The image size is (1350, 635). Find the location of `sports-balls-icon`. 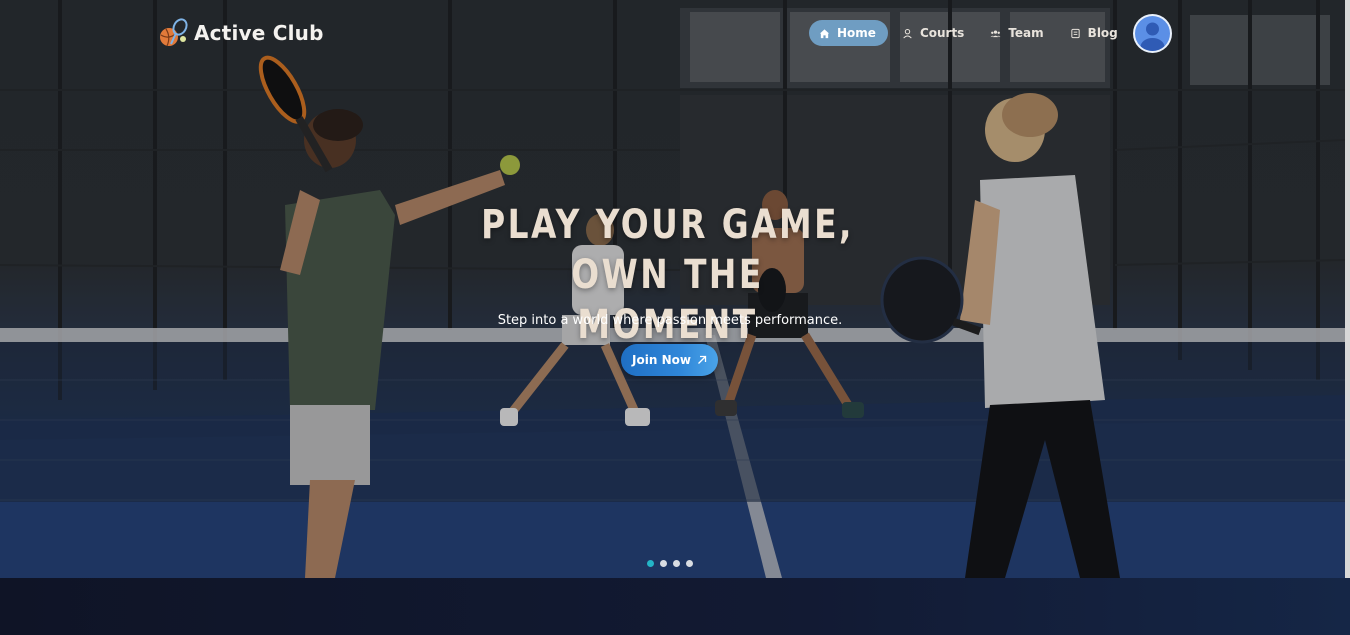

sports-balls-icon is located at coordinates (174, 32).